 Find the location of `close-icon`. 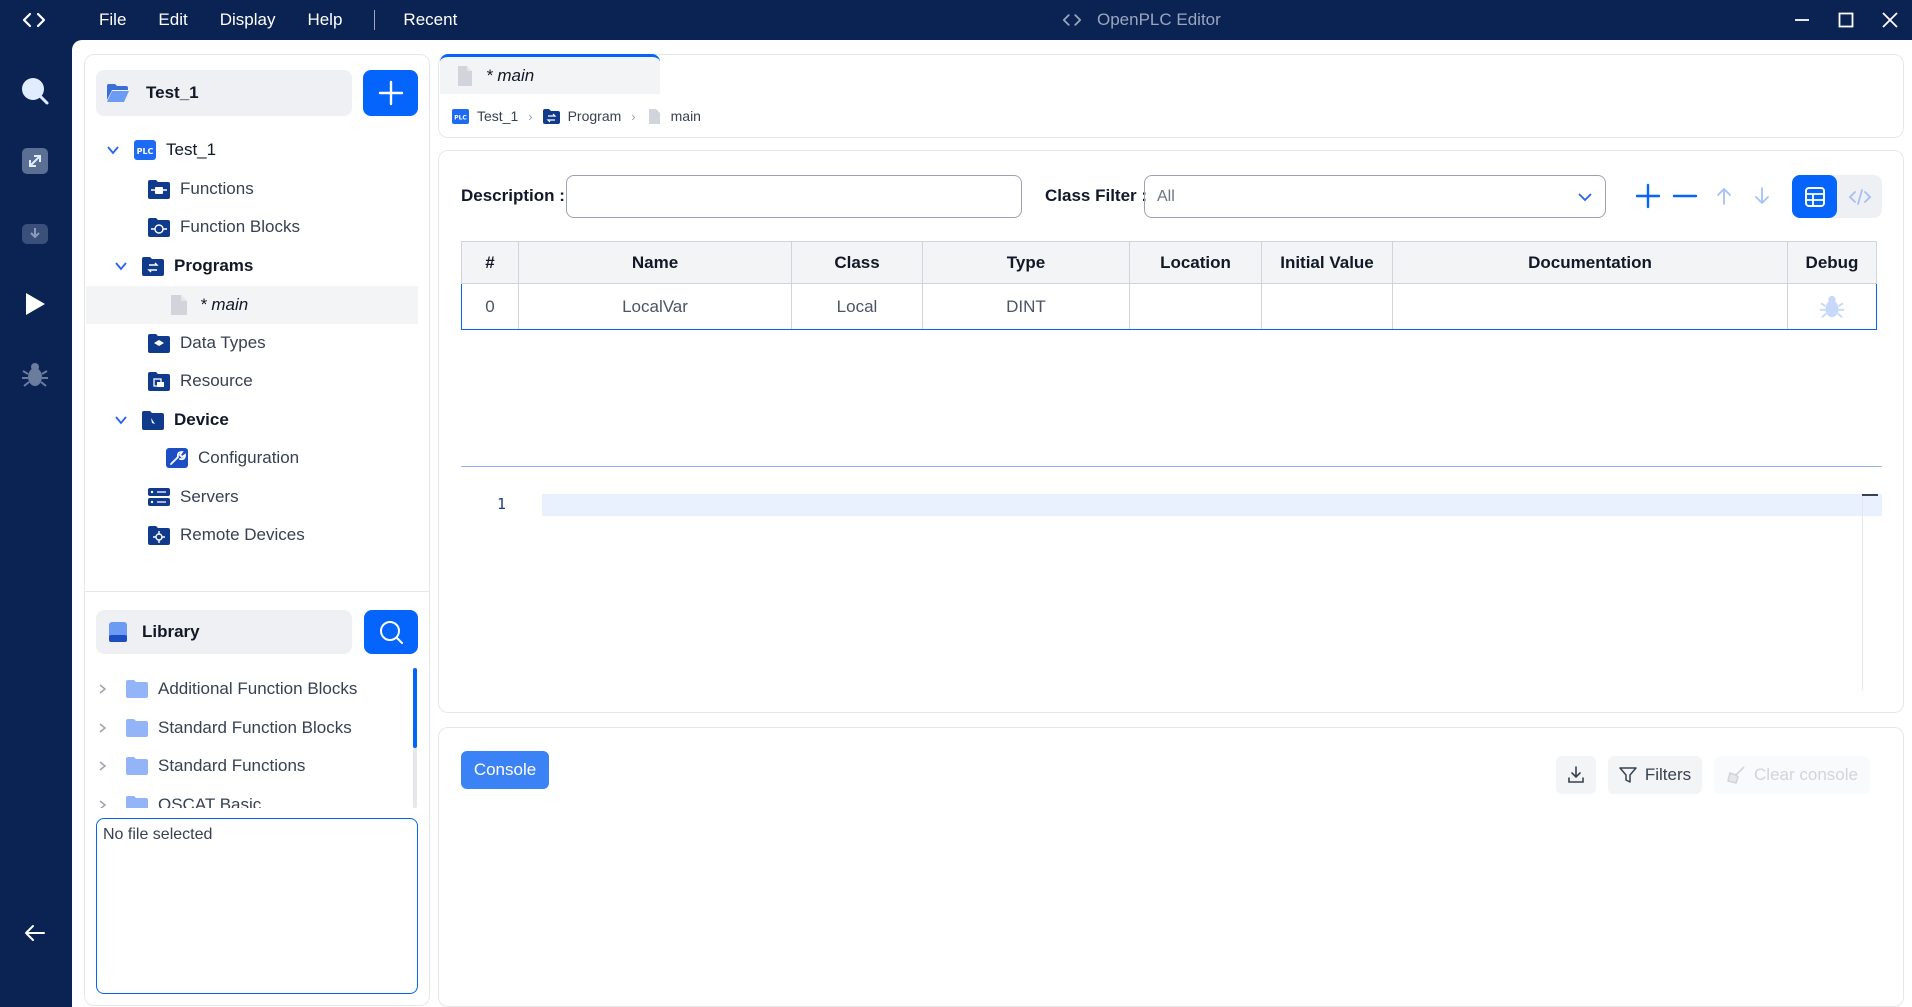

close-icon is located at coordinates (1890, 20).